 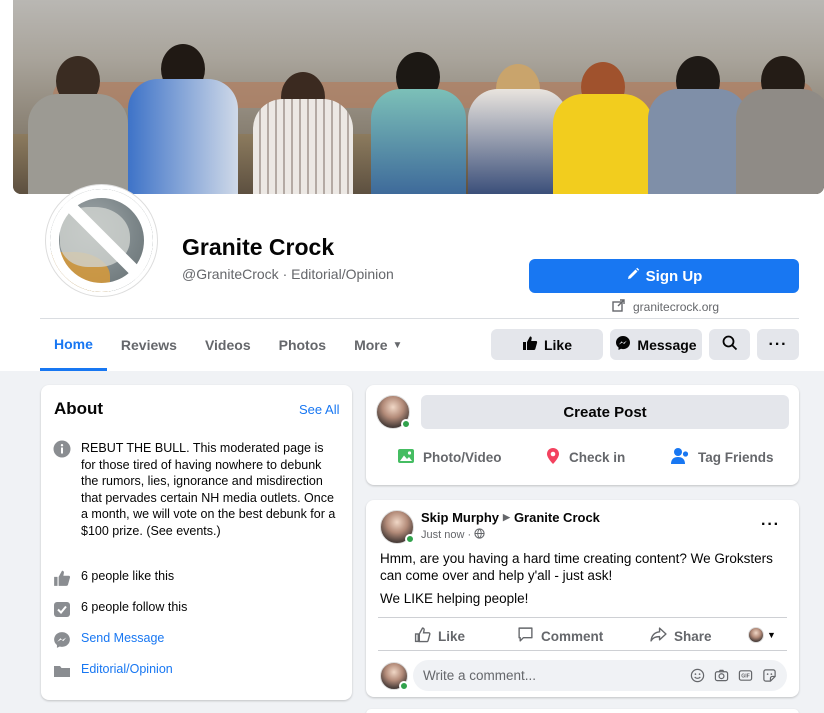 I want to click on tab-reviews: Reviews, so click(x=149, y=345).